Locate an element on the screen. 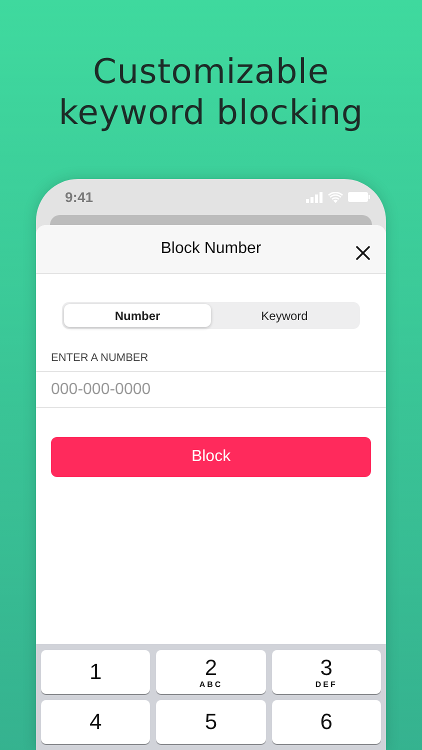 The width and height of the screenshot is (422, 750). number-field: 000-000-0000 is located at coordinates (211, 389).